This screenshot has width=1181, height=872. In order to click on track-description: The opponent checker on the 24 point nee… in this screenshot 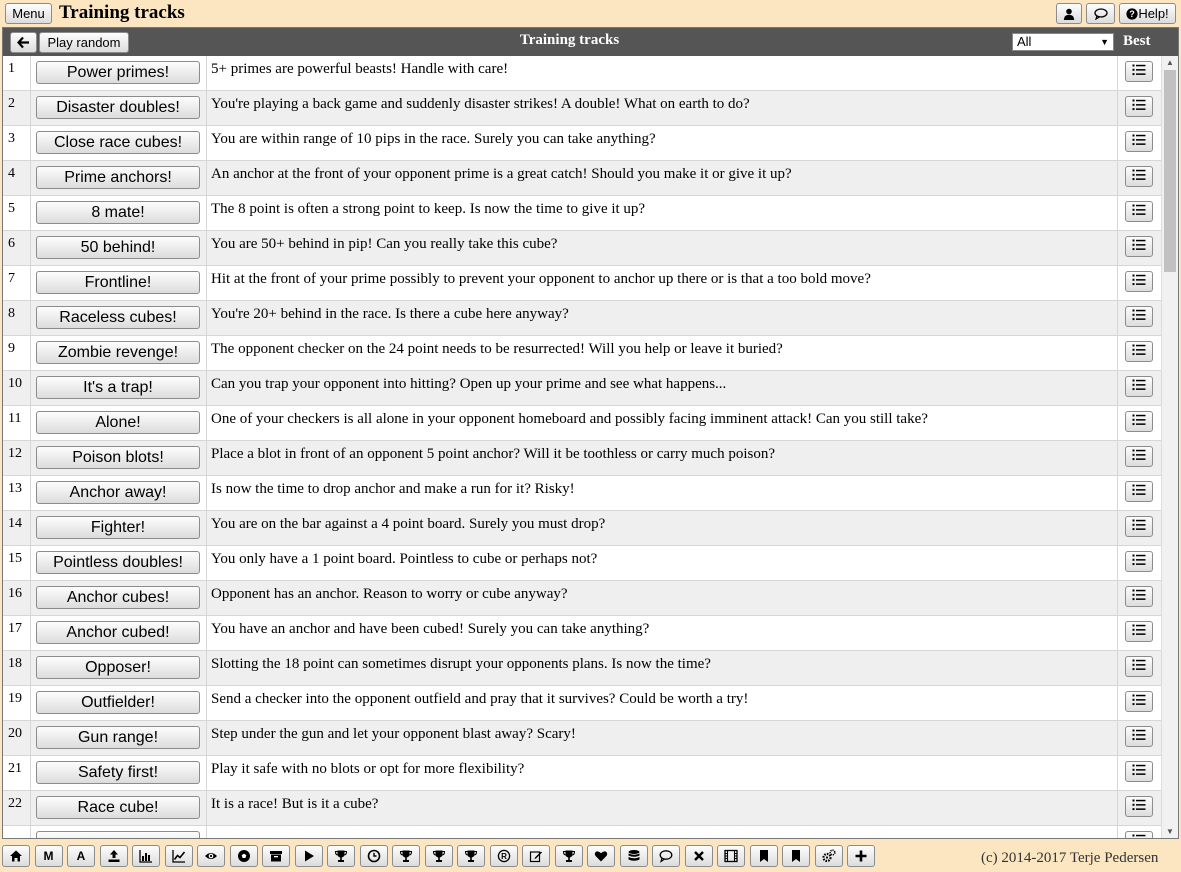, I will do `click(497, 349)`.